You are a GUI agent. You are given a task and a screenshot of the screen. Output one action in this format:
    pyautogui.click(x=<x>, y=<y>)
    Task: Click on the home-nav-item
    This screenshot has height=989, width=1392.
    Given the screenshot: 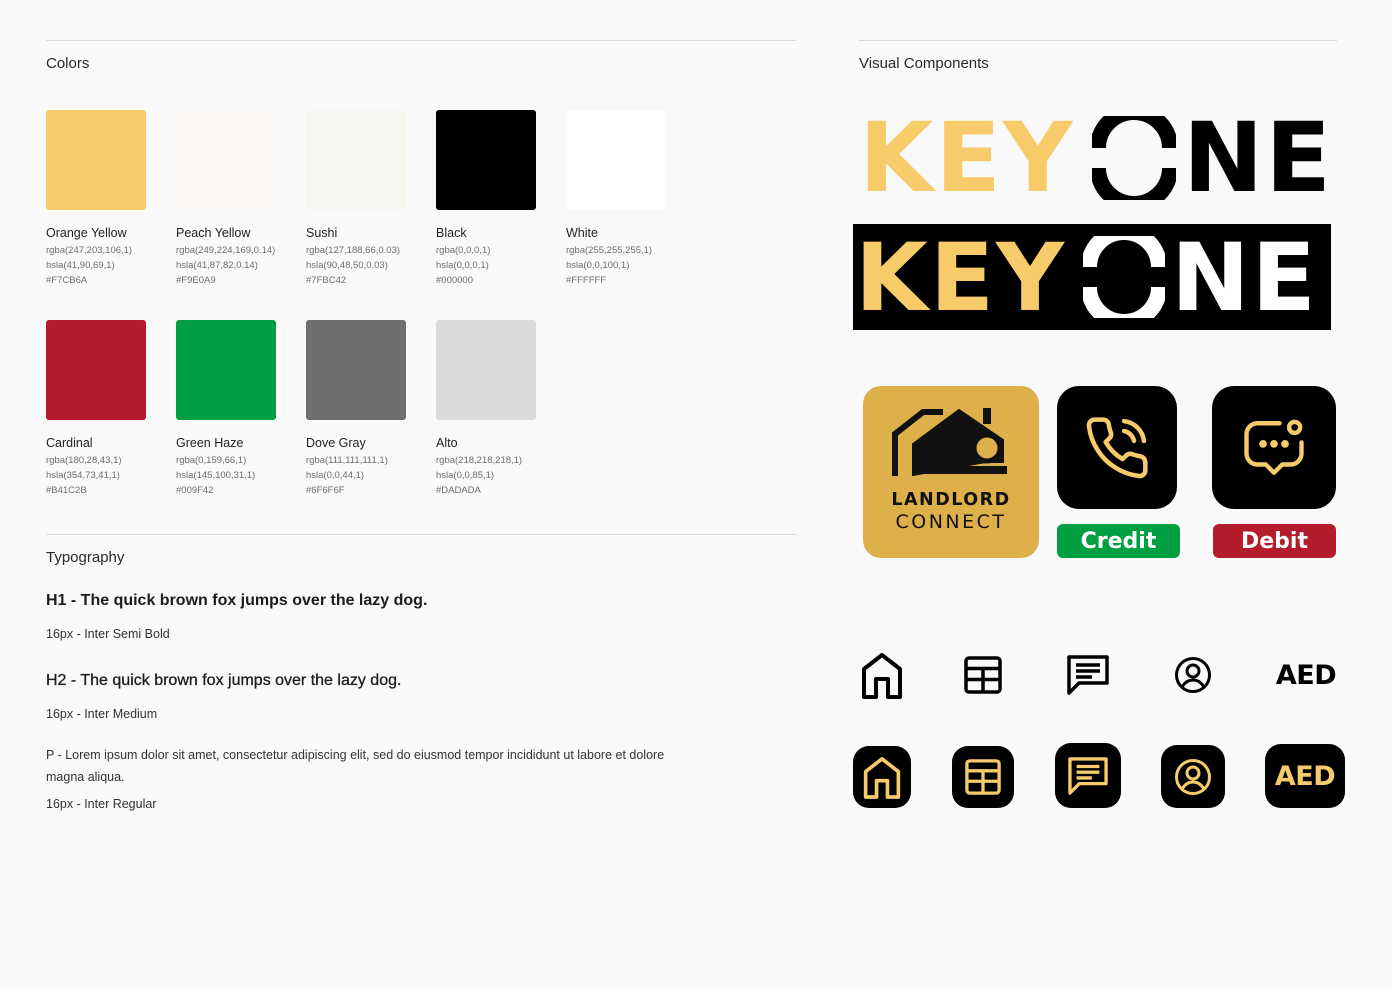 What is the action you would take?
    pyautogui.click(x=882, y=675)
    